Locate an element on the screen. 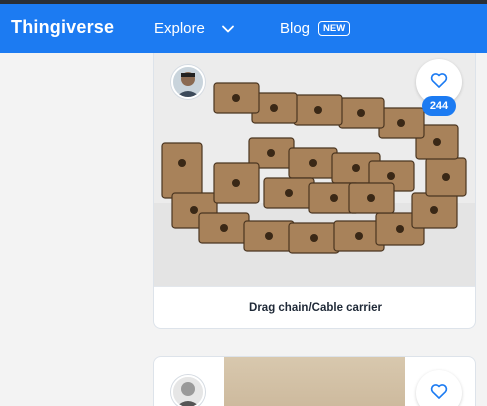  thing-card is located at coordinates (314, 381).